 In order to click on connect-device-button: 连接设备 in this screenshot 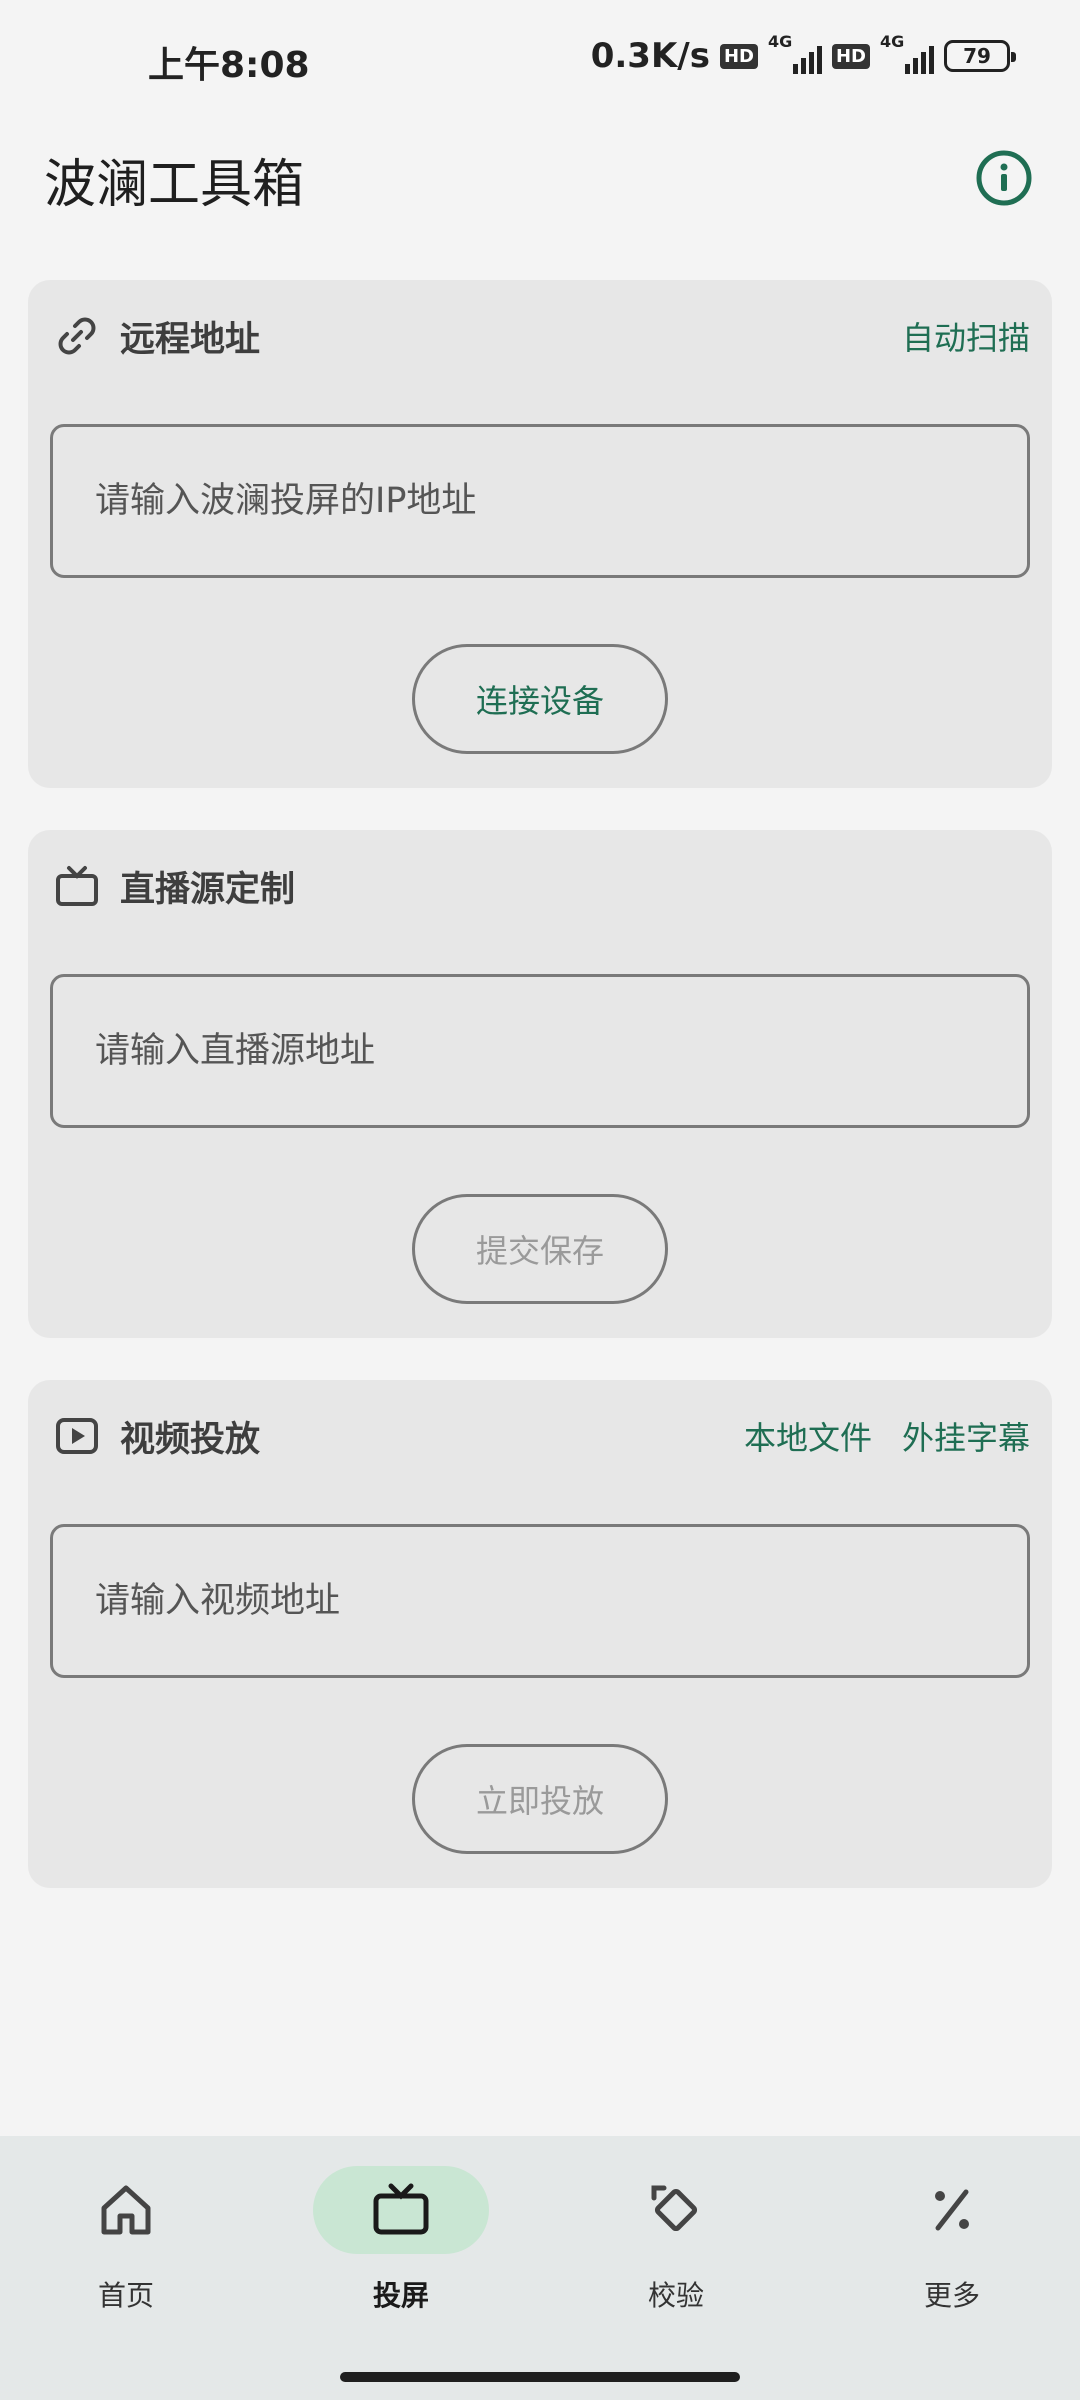, I will do `click(540, 699)`.